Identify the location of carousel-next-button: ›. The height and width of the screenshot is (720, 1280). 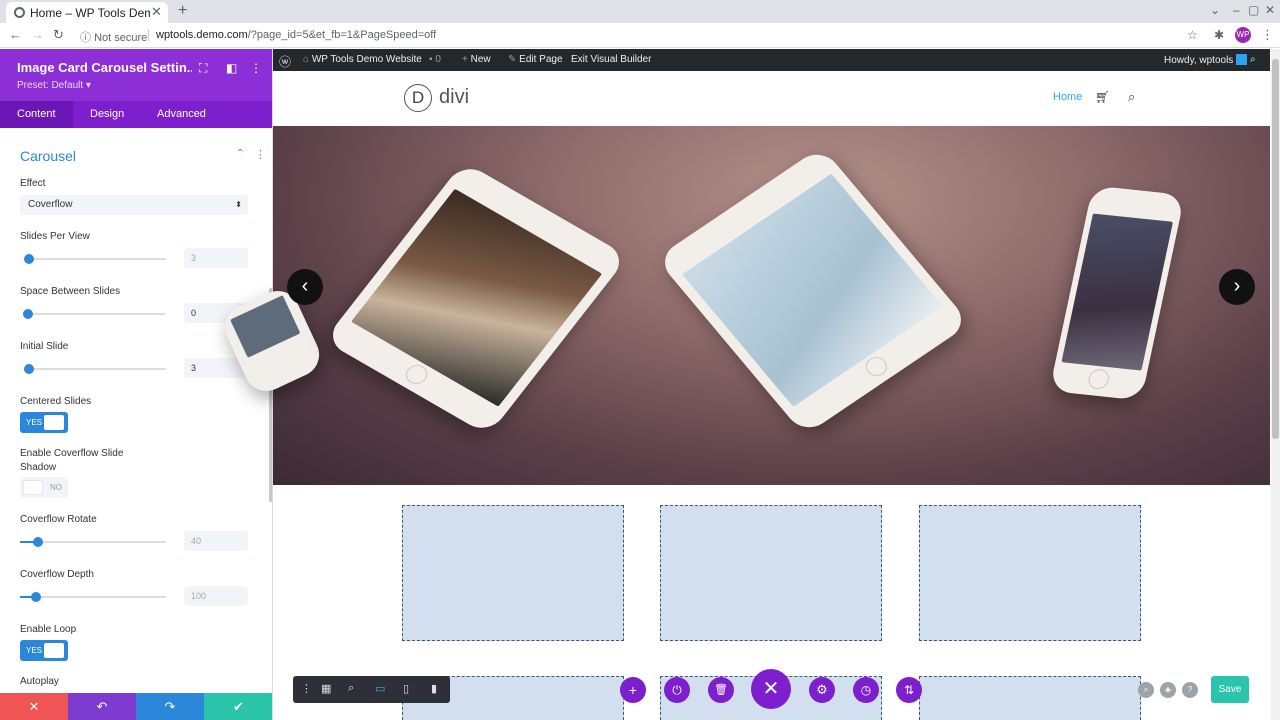
(1237, 287).